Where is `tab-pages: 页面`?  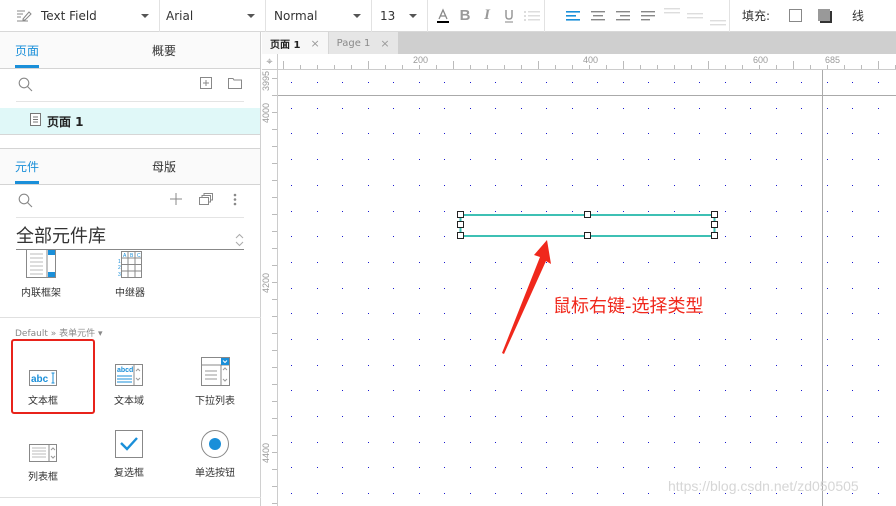
tab-pages: 页面 is located at coordinates (65, 50).